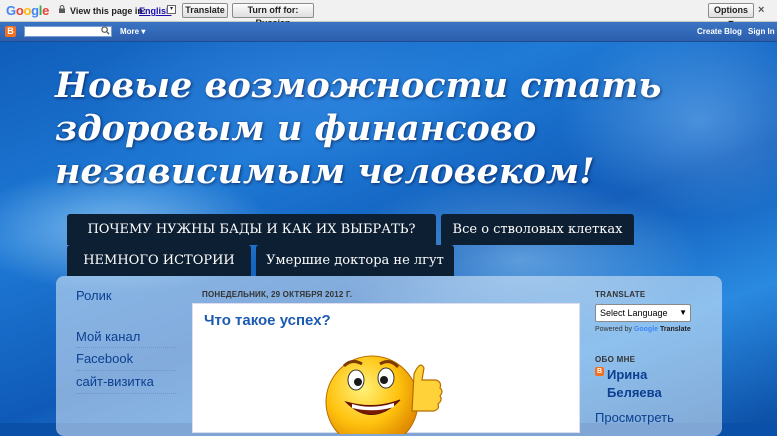 This screenshot has width=777, height=436. Describe the element at coordinates (115, 381) in the screenshot. I see `sidebar-link-business-card: сайт-визитка` at that location.